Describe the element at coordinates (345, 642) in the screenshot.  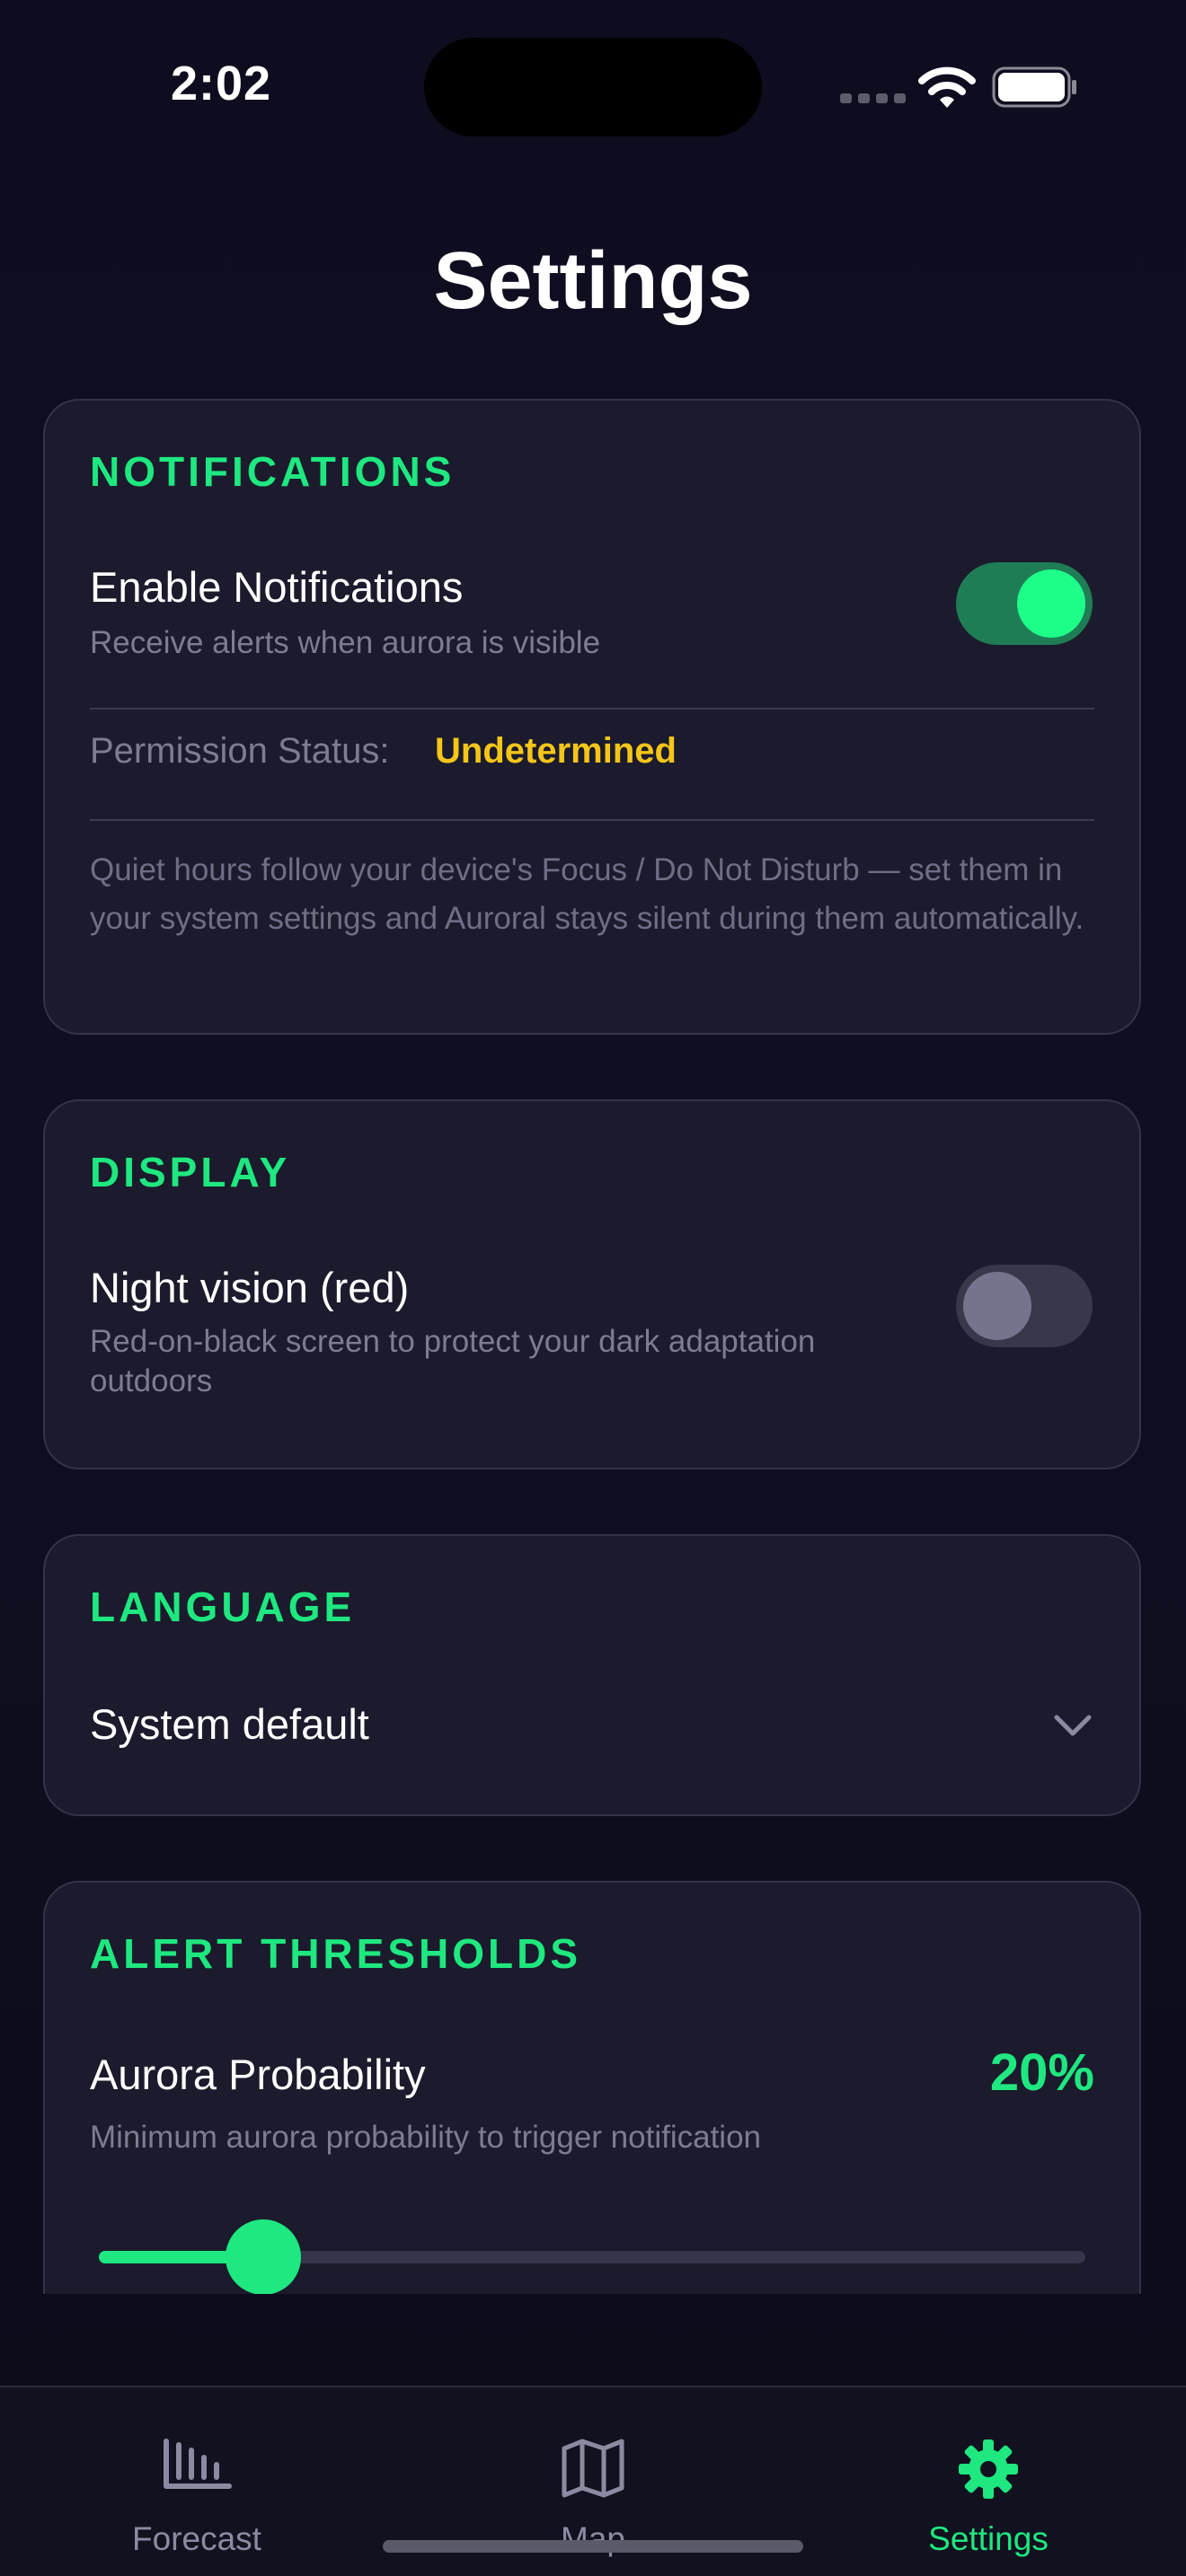
I see `enable-notifications-subtitle: Receive alerts when aurora is visible` at that location.